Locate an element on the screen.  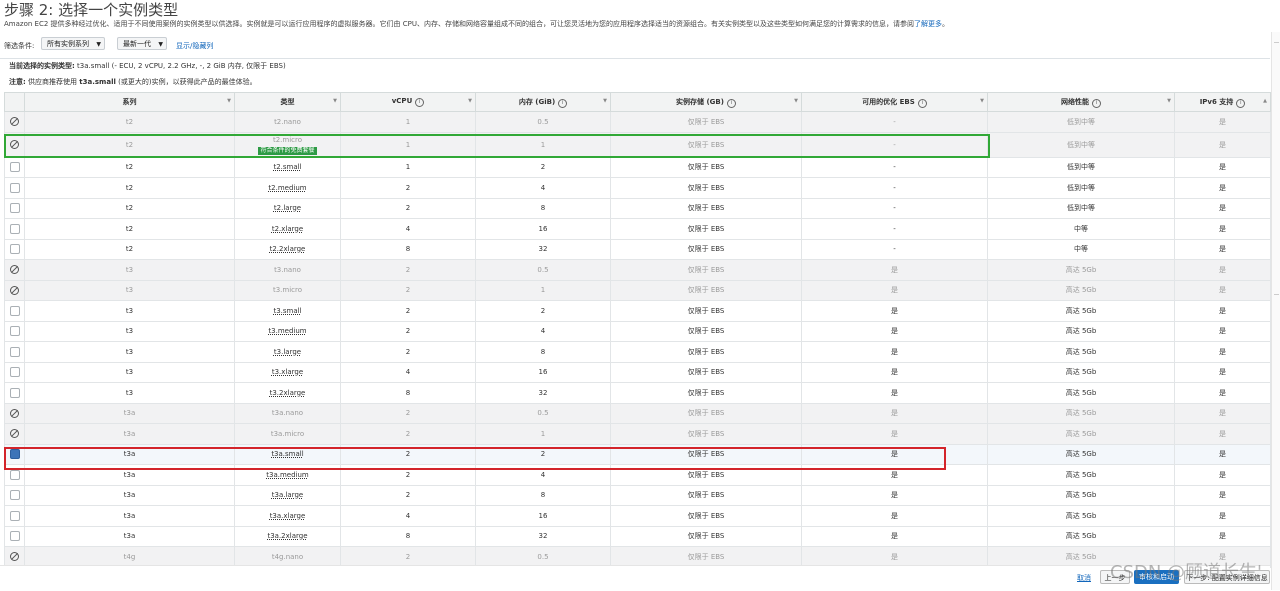
cell-memory: 16 is located at coordinates (543, 372).